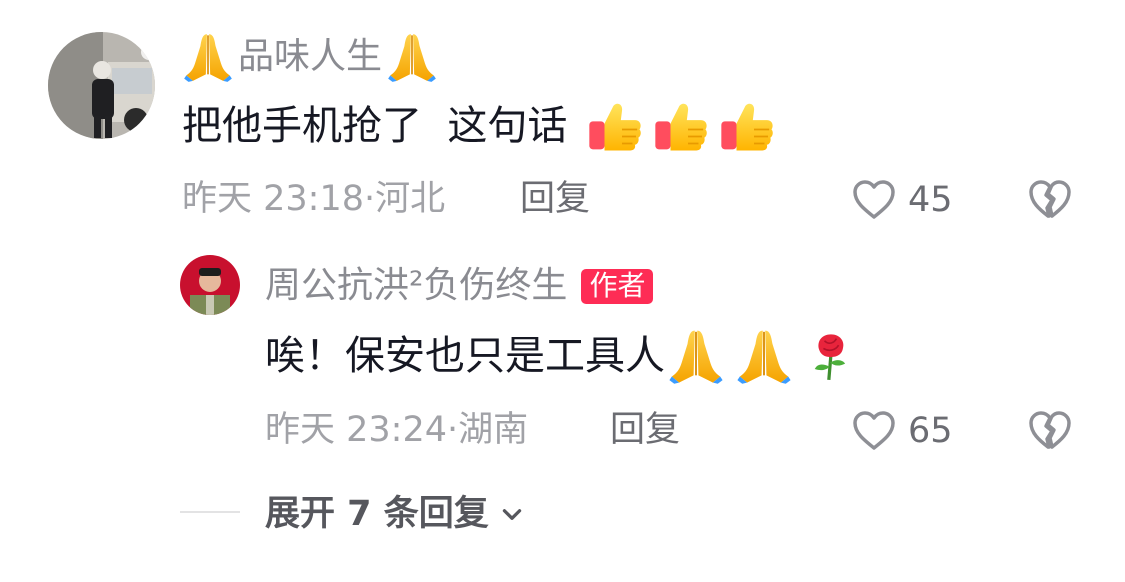  I want to click on like-button: 45, so click(905, 200).